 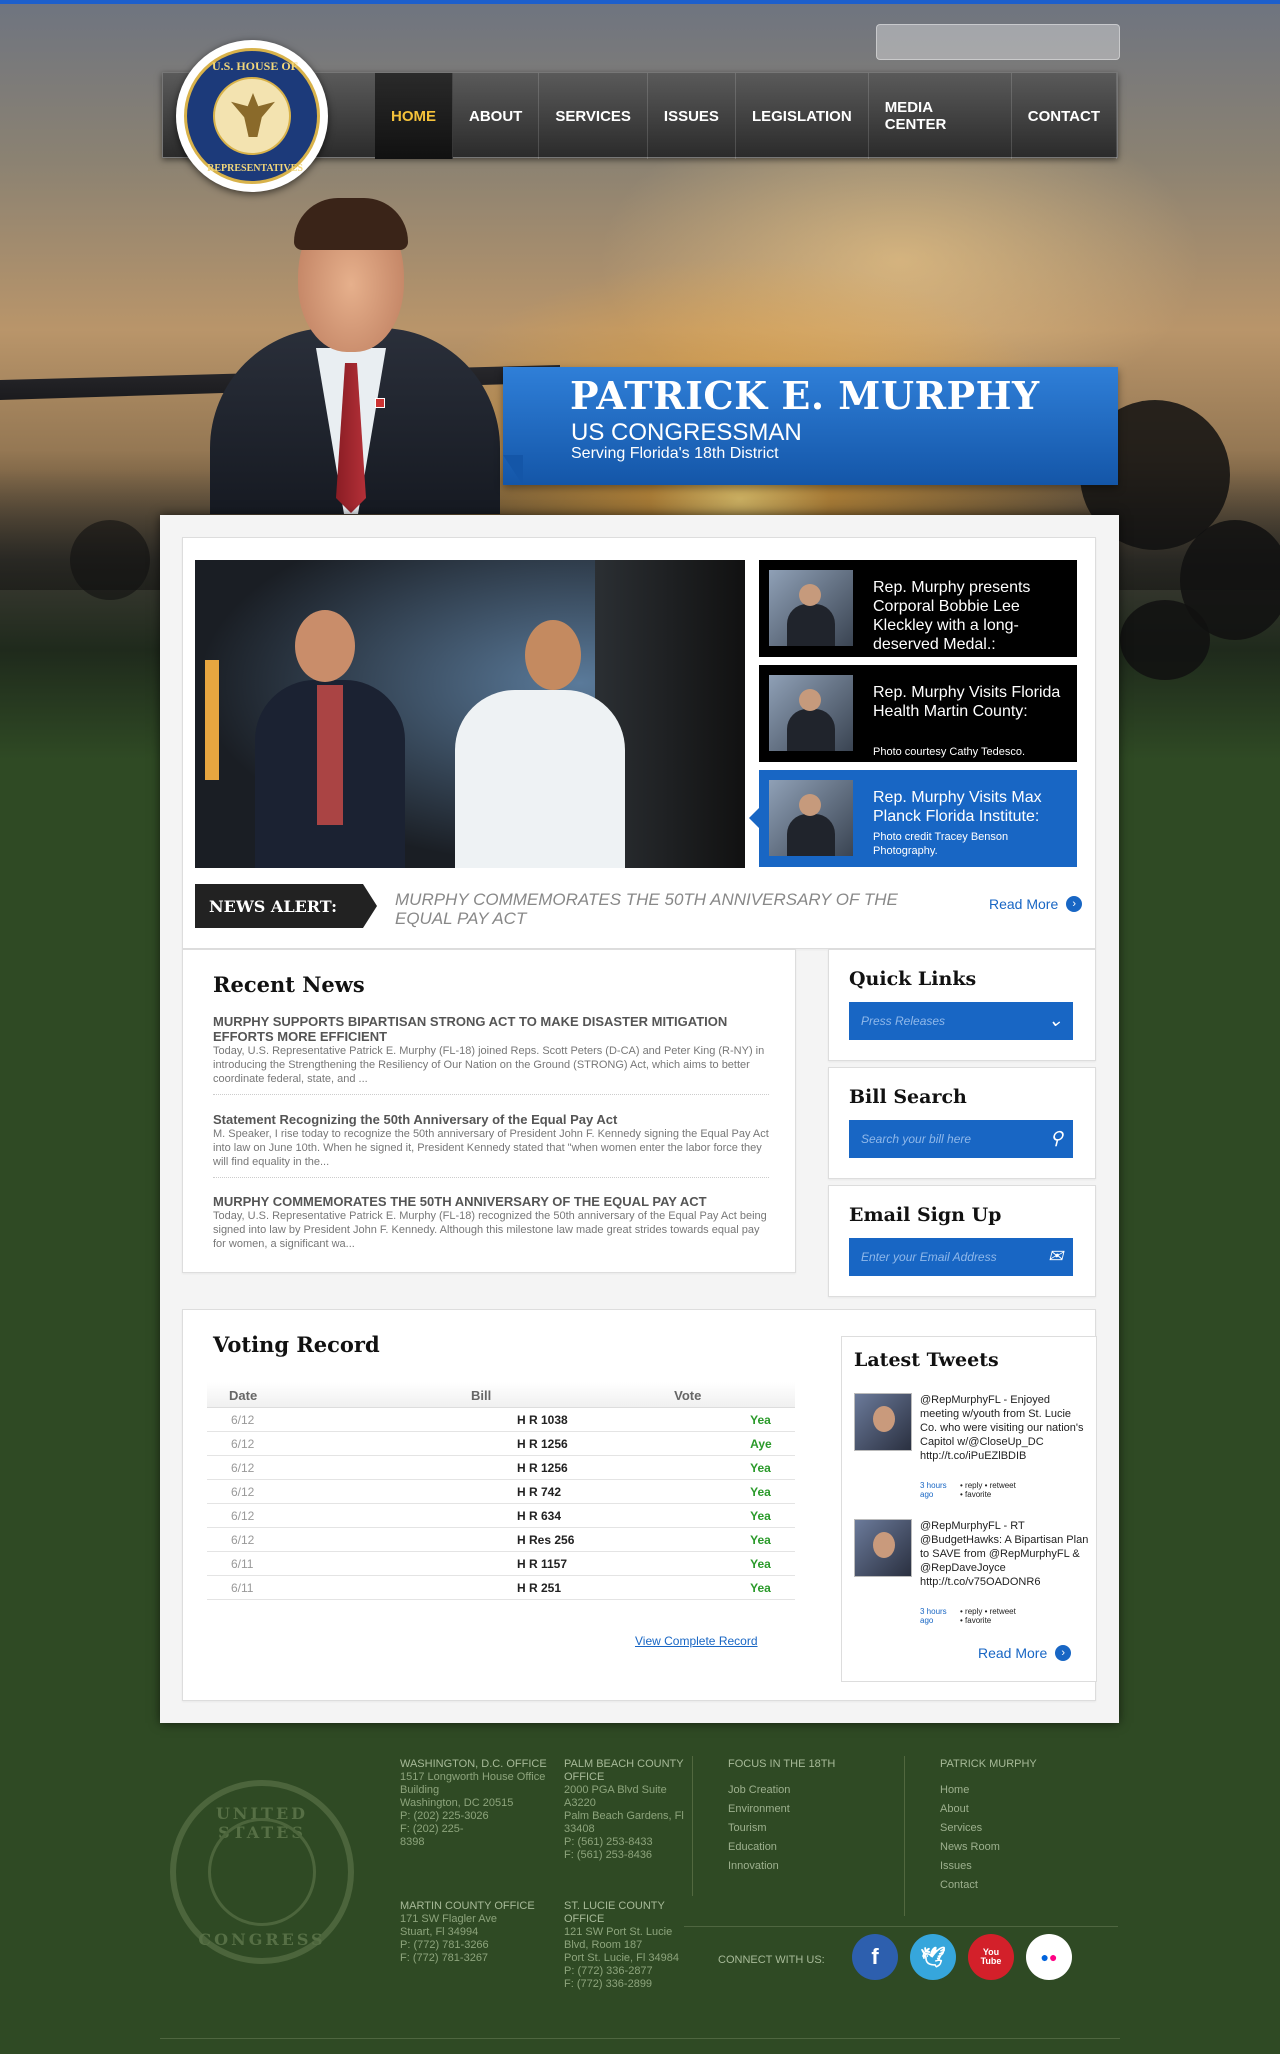 What do you see at coordinates (640, 2038) in the screenshot?
I see `footer-bottom-line` at bounding box center [640, 2038].